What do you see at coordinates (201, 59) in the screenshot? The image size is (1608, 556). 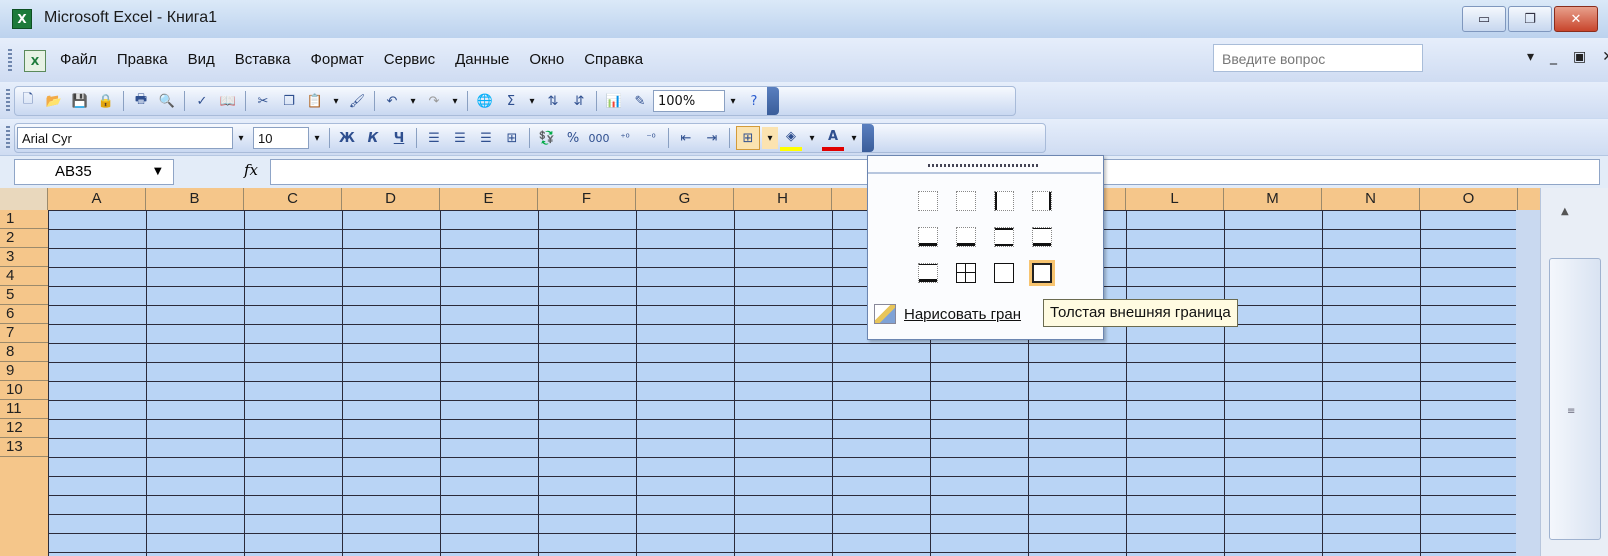 I see `menu-view: Вид` at bounding box center [201, 59].